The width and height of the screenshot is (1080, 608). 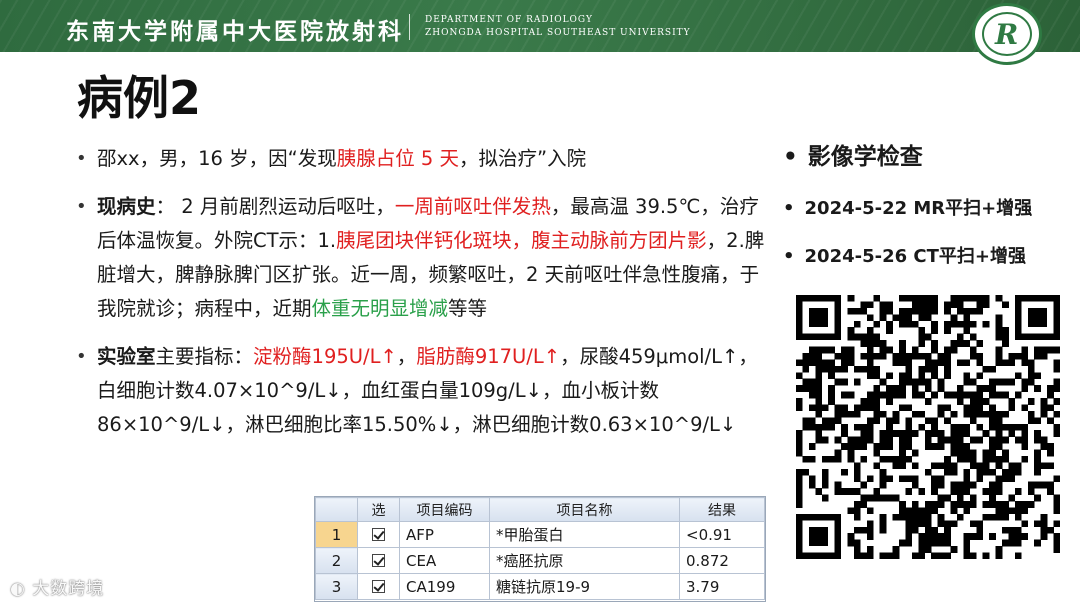 I want to click on table-row: 2 CEA *癌胚抗原 0.872, so click(x=540, y=560).